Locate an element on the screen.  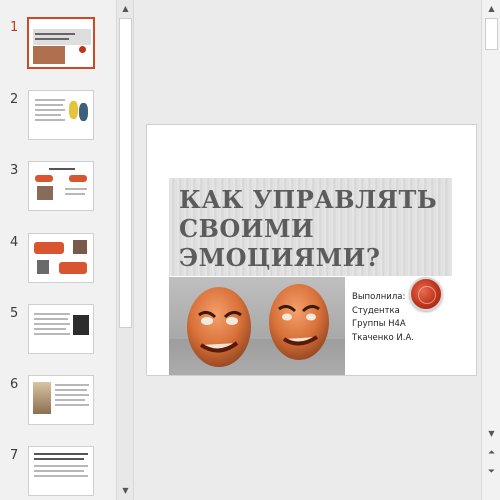
decorative-seal-icon is located at coordinates (426, 294).